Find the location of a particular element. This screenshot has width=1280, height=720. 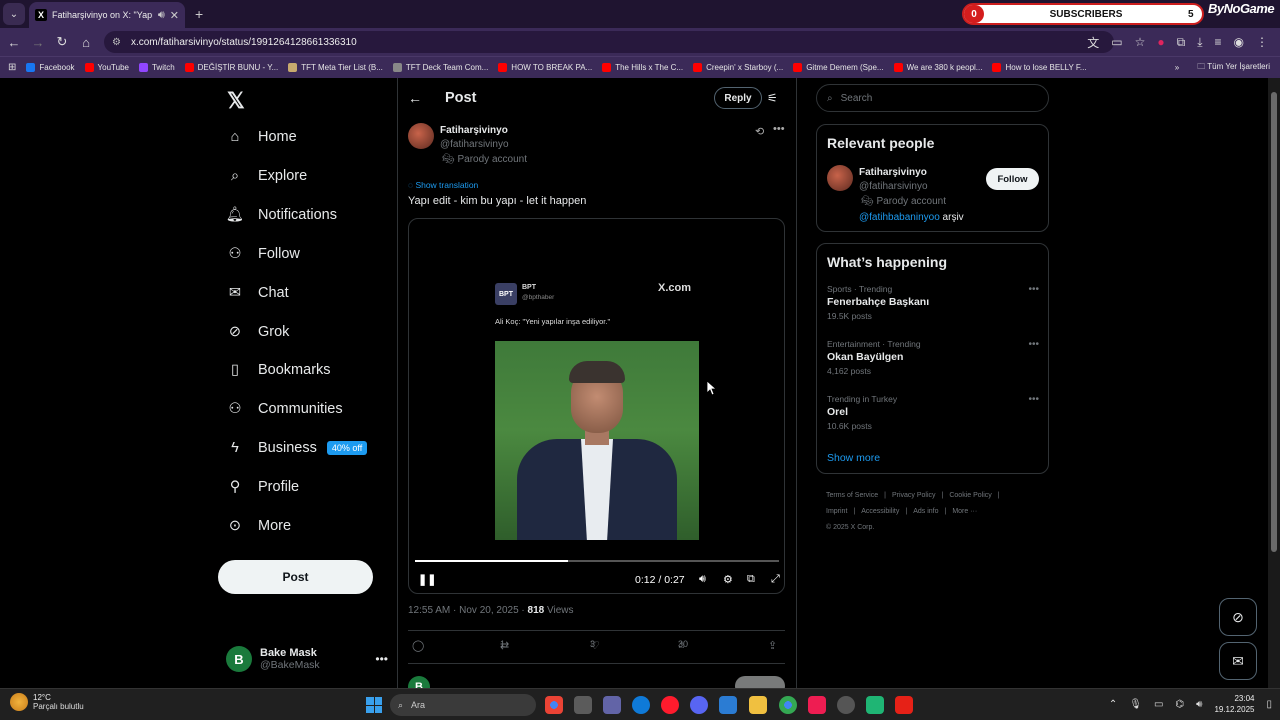

footer-link: Ads info is located at coordinates (925, 511).